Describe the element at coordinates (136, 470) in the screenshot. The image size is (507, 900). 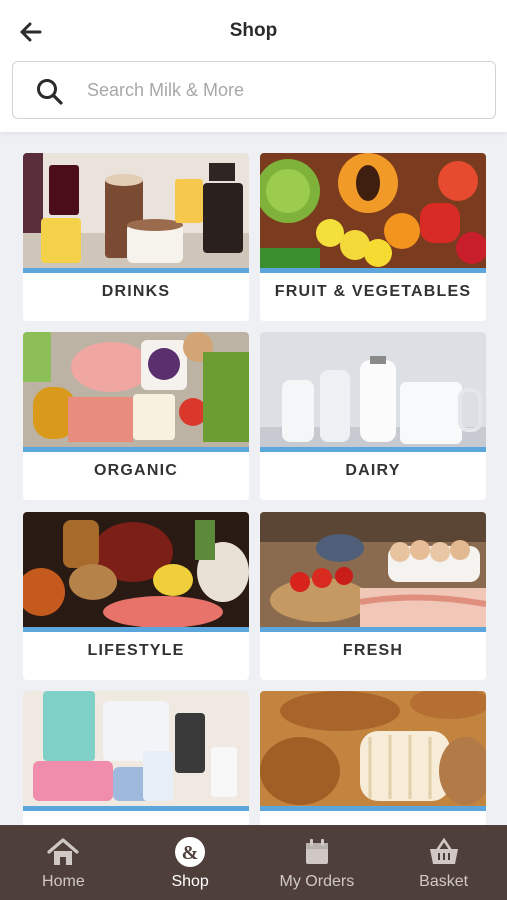
I see `category-label: ORGANIC` at that location.